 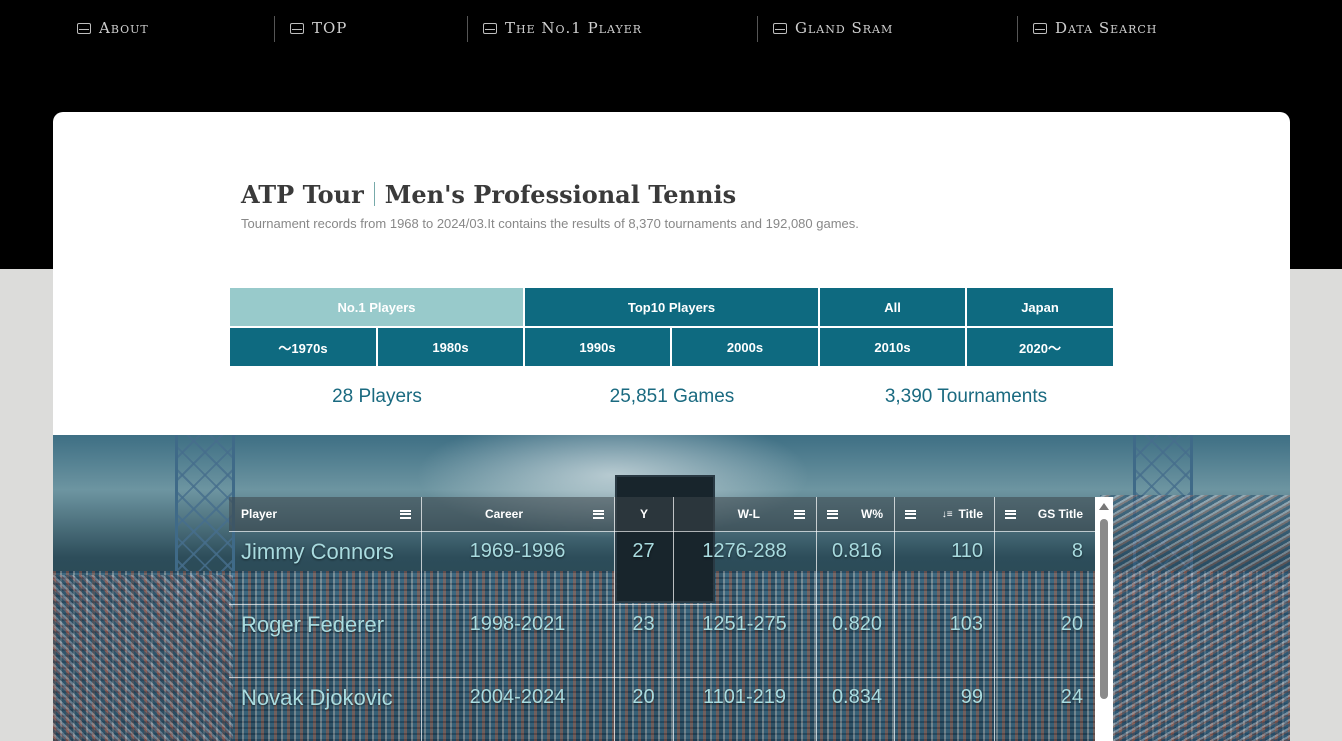 What do you see at coordinates (967, 550) in the screenshot?
I see `cell-title: 110` at bounding box center [967, 550].